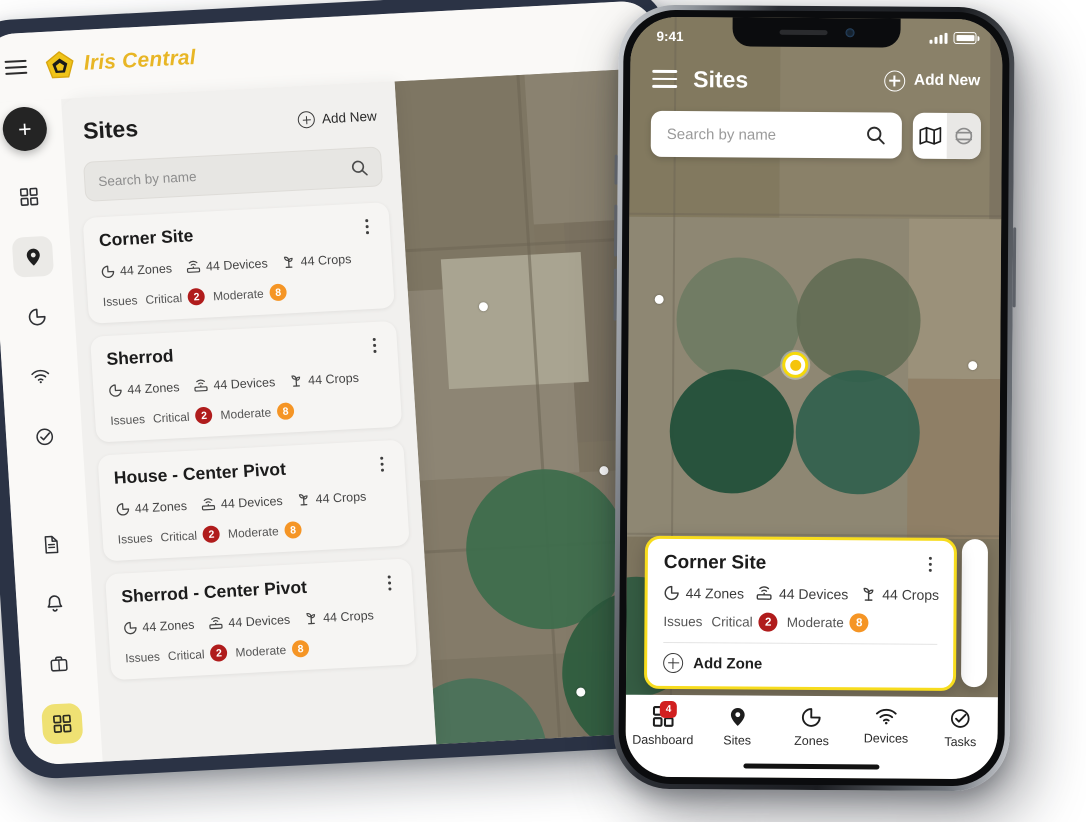  Describe the element at coordinates (953, 38) in the screenshot. I see `status-indicators` at that location.